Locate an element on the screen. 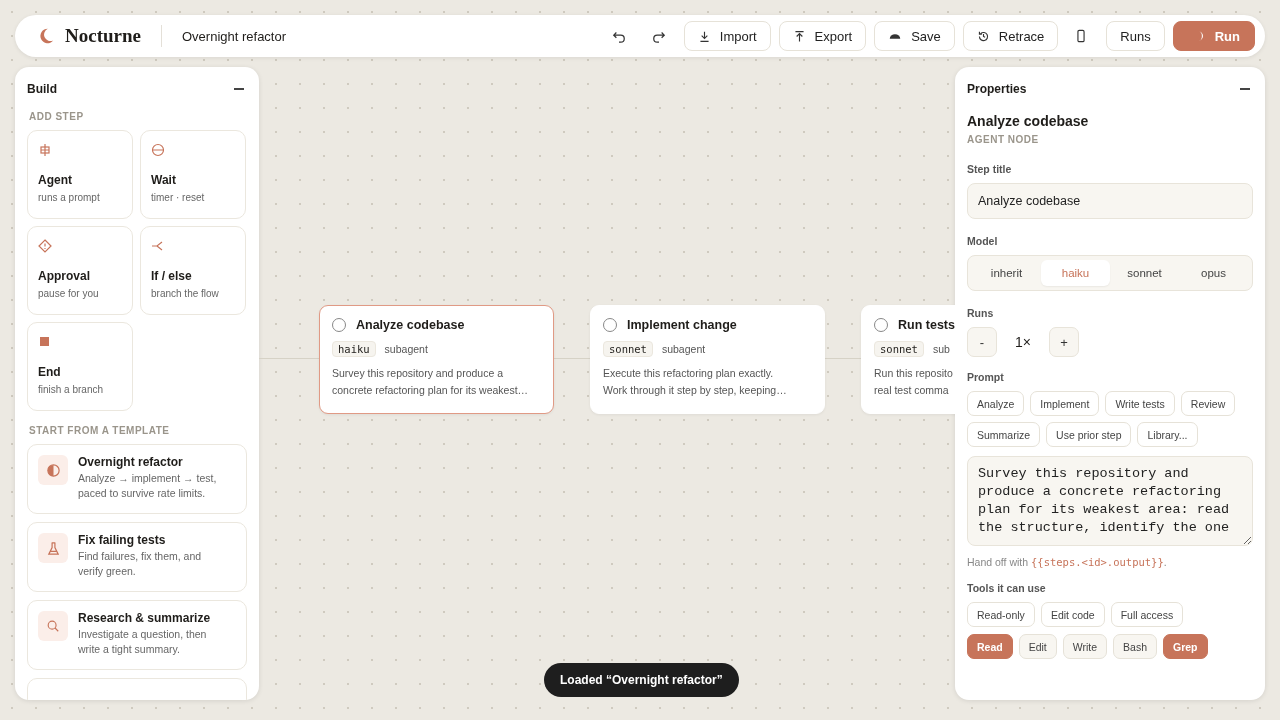 The image size is (1280, 720). runs-button: Runs is located at coordinates (1135, 36).